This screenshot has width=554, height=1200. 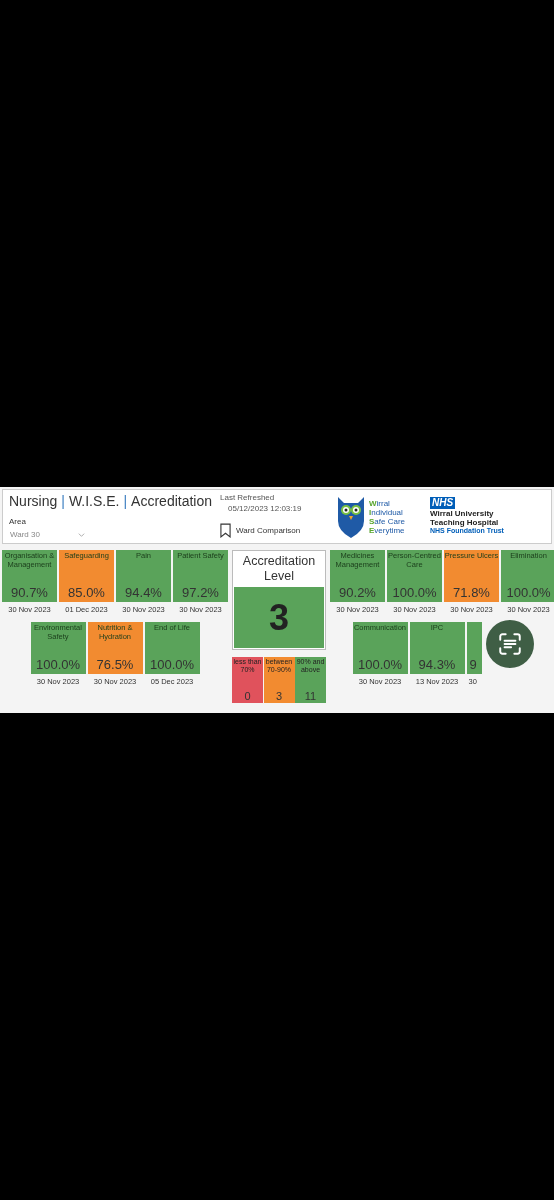 I want to click on tile-value: 85.0%, so click(x=86, y=592).